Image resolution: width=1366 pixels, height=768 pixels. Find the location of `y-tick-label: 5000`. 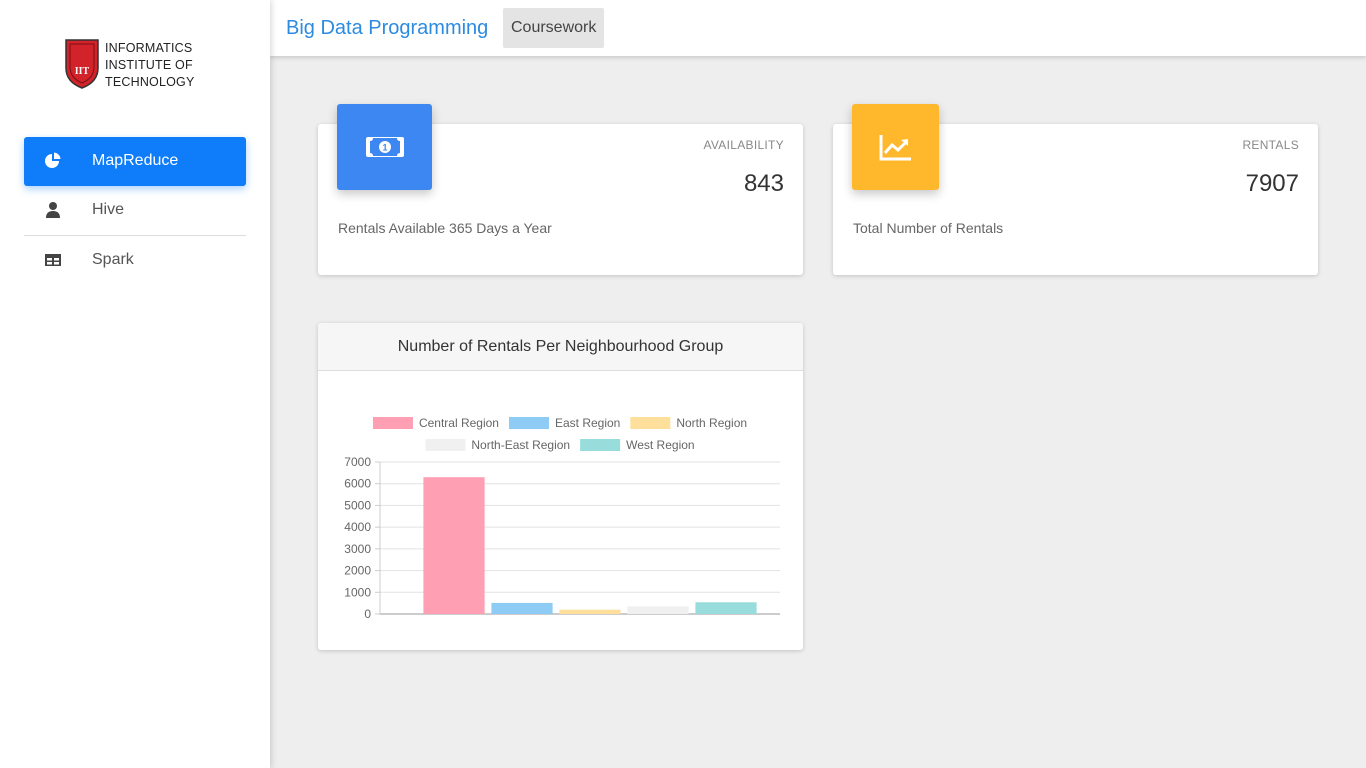

y-tick-label: 5000 is located at coordinates (357, 505).